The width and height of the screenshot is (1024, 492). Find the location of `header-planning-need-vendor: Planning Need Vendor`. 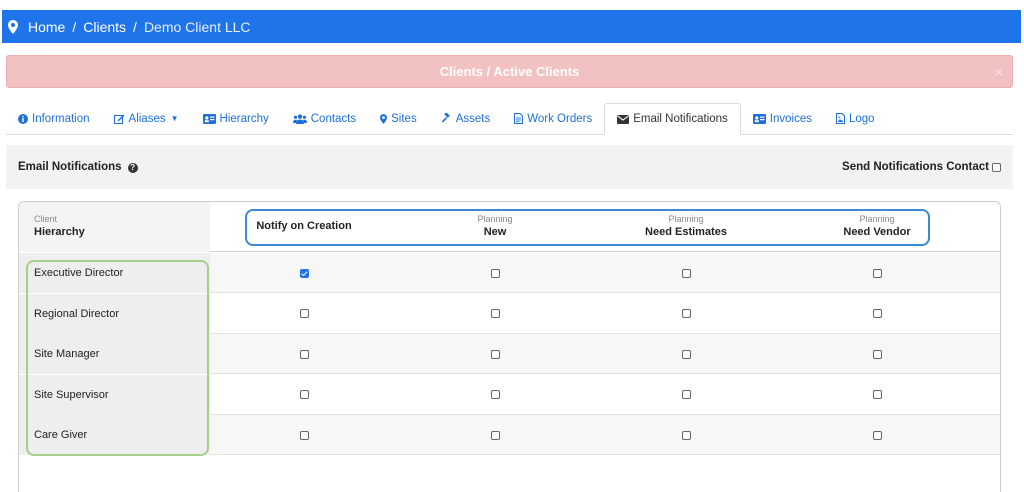

header-planning-need-vendor: Planning Need Vendor is located at coordinates (877, 227).